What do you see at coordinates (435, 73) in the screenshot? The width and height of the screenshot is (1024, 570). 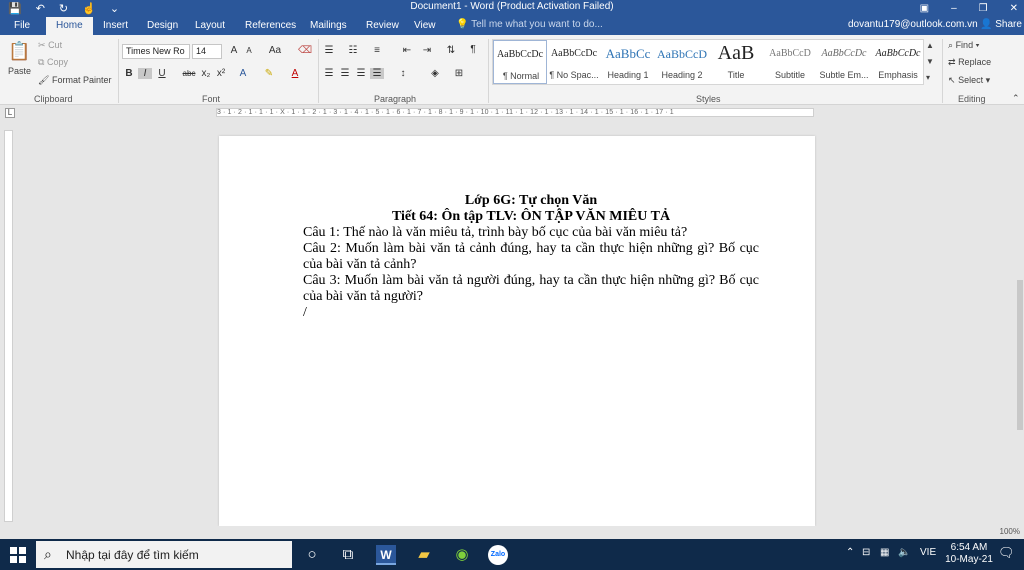 I see `shading-icon: ◈` at bounding box center [435, 73].